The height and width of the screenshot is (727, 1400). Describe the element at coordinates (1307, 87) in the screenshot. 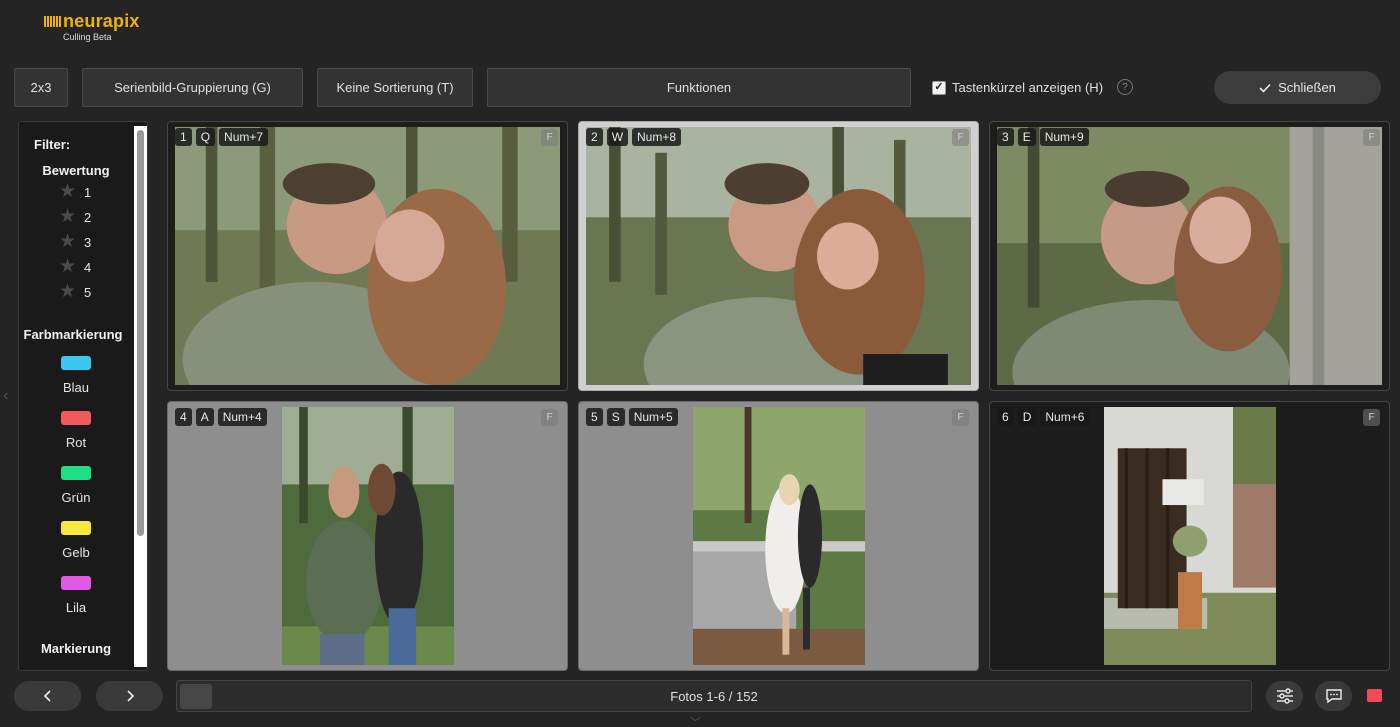

I see `close-label: Schließen` at that location.